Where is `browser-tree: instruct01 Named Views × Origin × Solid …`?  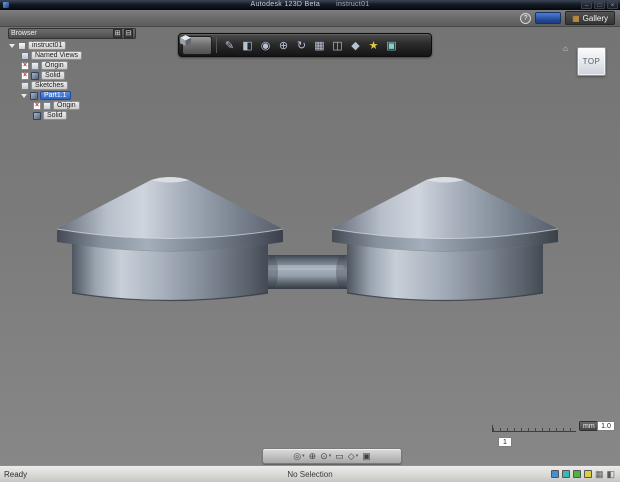
browser-tree: instruct01 Named Views × Origin × Solid … is located at coordinates (72, 80).